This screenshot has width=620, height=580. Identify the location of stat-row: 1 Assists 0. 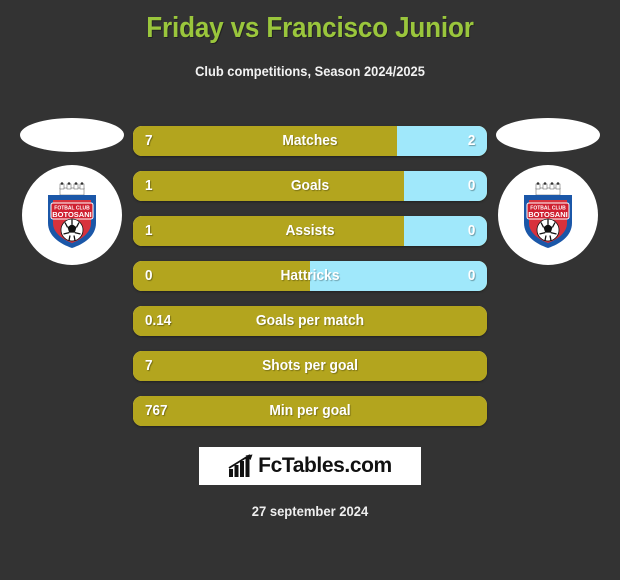
(310, 231).